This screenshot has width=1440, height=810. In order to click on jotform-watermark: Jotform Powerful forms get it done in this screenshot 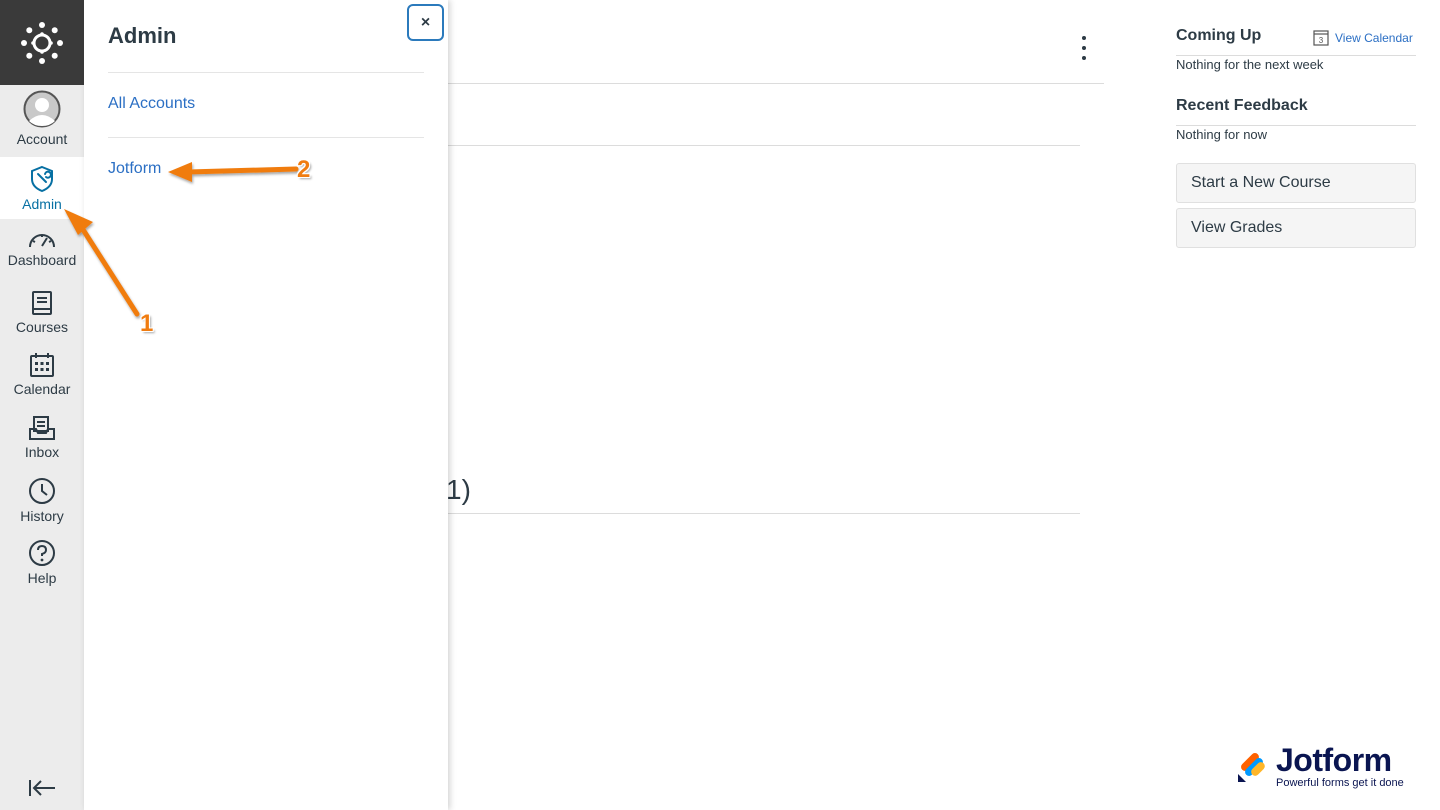, I will do `click(1320, 766)`.